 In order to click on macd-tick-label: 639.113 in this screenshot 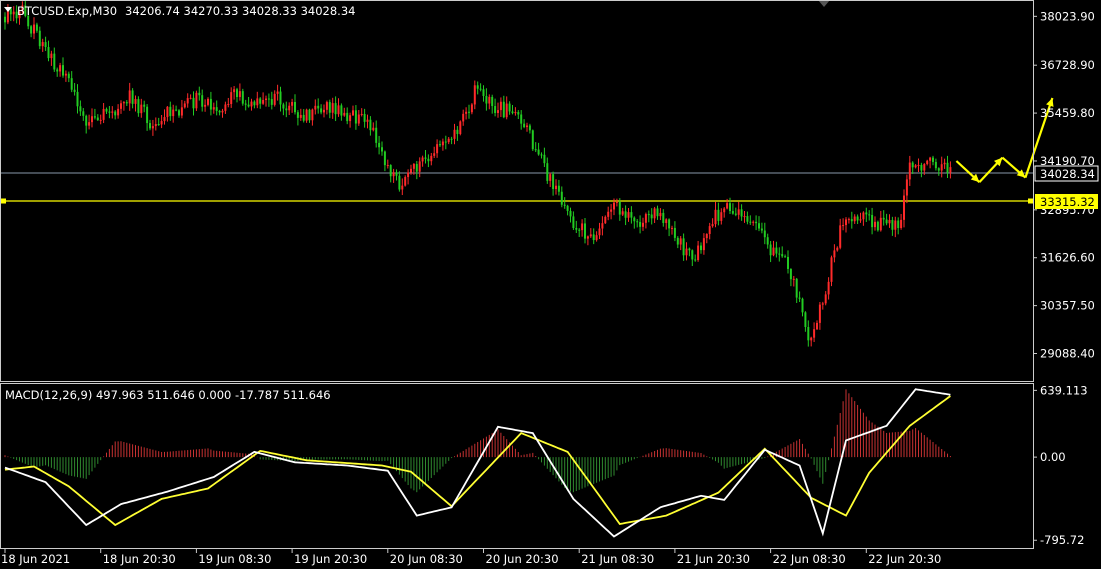, I will do `click(1064, 390)`.